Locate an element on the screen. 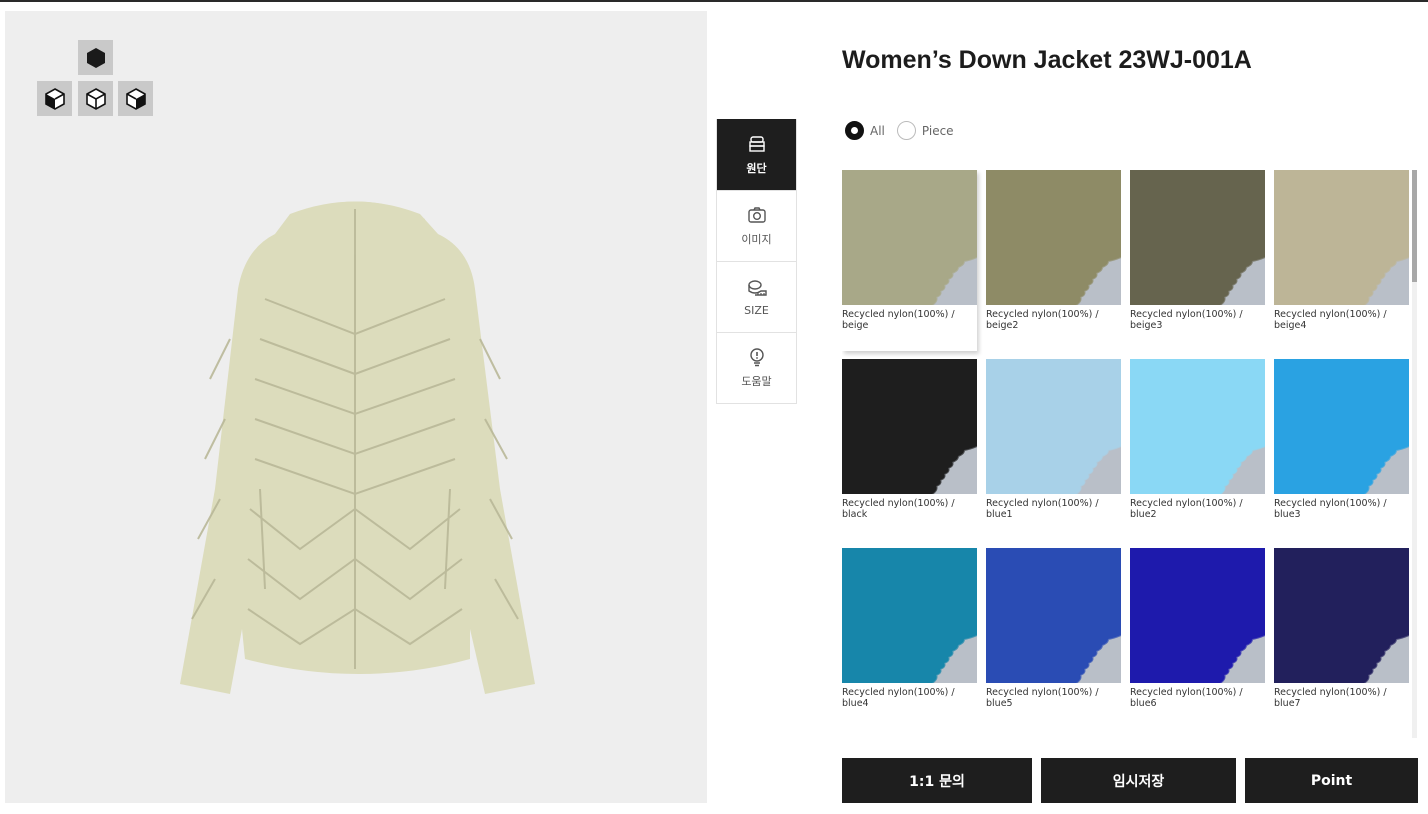 This screenshot has height=814, width=1428. fabric-swatch-card: Recycled nylon(100%) / beige4 is located at coordinates (1341, 260).